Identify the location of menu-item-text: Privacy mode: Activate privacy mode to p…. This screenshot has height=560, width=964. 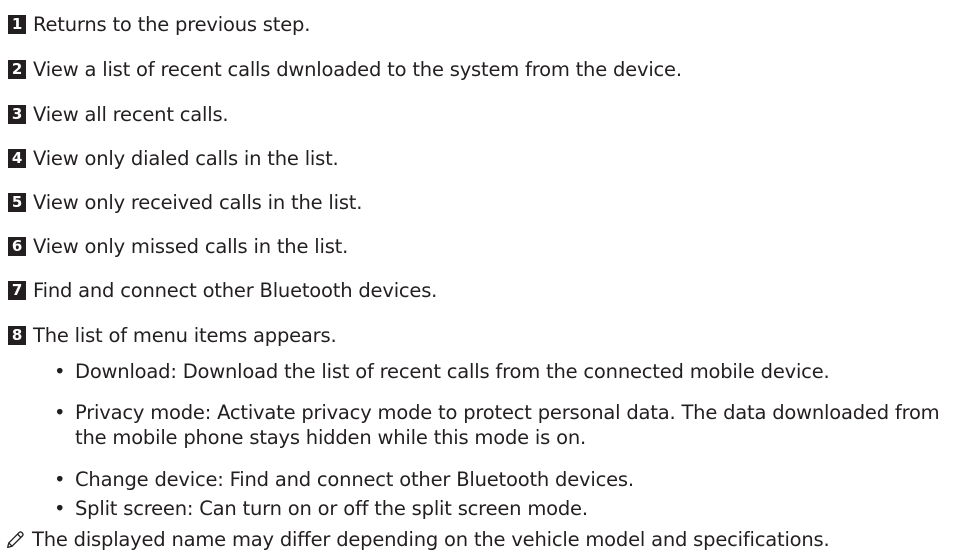
(507, 425).